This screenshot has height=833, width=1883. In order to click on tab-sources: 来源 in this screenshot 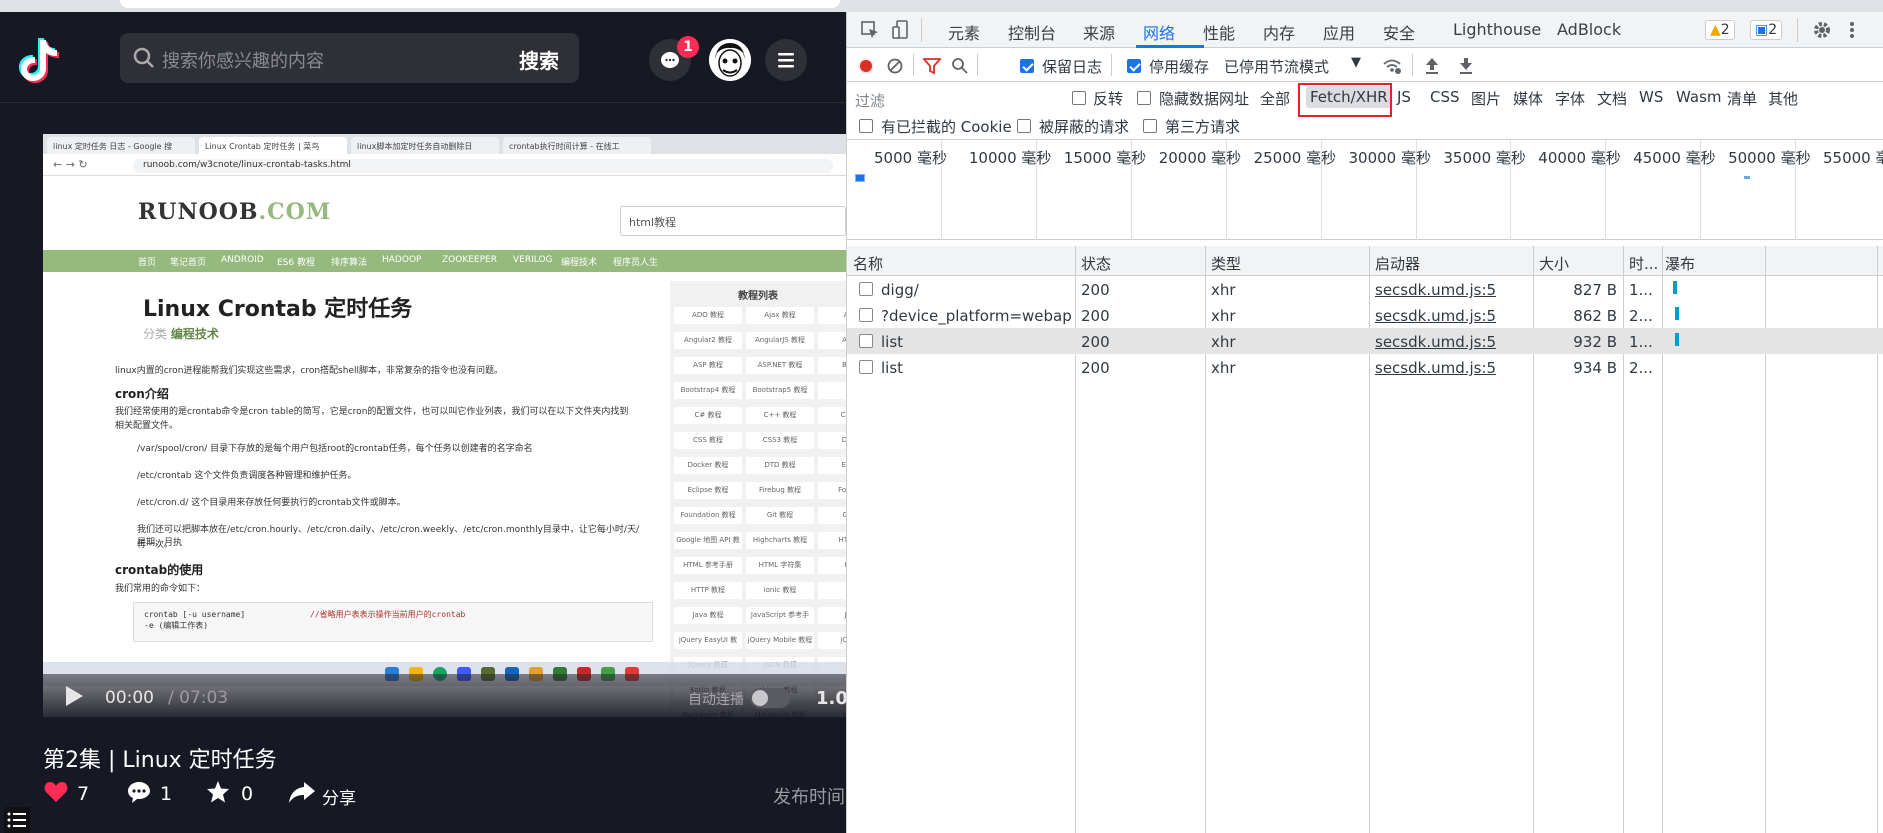, I will do `click(1099, 32)`.